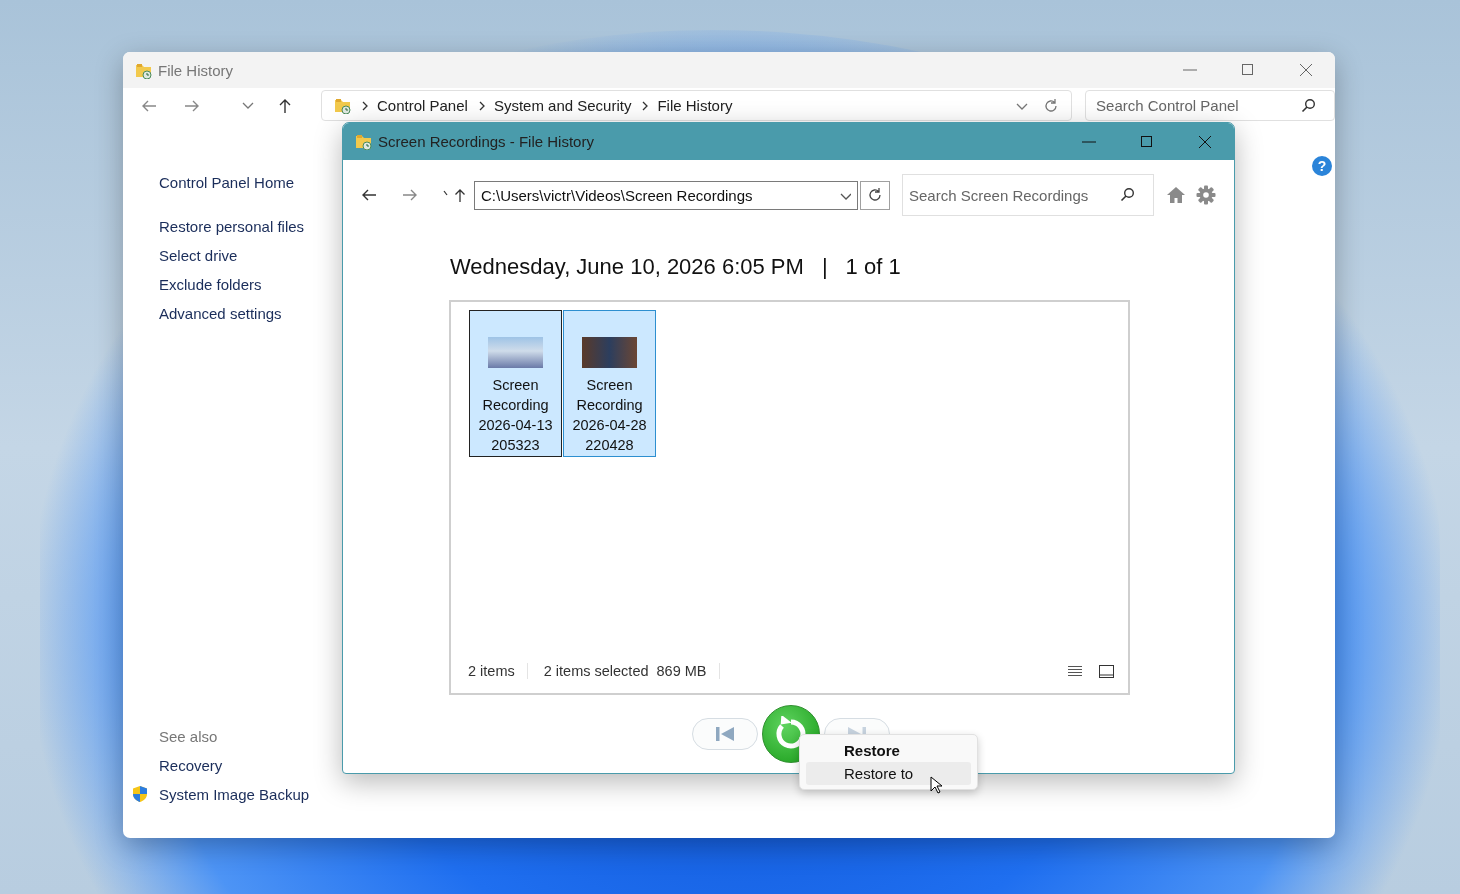  What do you see at coordinates (486, 141) in the screenshot?
I see `window-title: Screen Recordings - File History` at bounding box center [486, 141].